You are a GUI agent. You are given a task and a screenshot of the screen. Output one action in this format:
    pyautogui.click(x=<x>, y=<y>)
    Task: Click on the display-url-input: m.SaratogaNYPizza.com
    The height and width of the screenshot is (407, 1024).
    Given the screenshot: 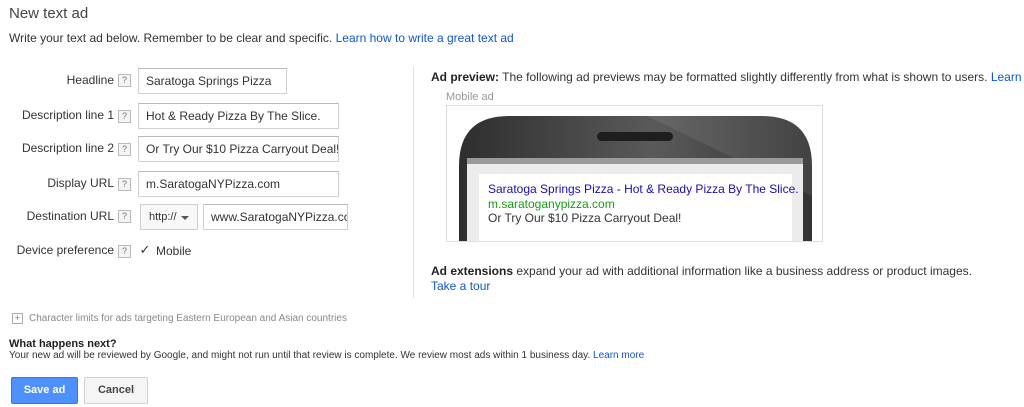 What is the action you would take?
    pyautogui.click(x=238, y=184)
    